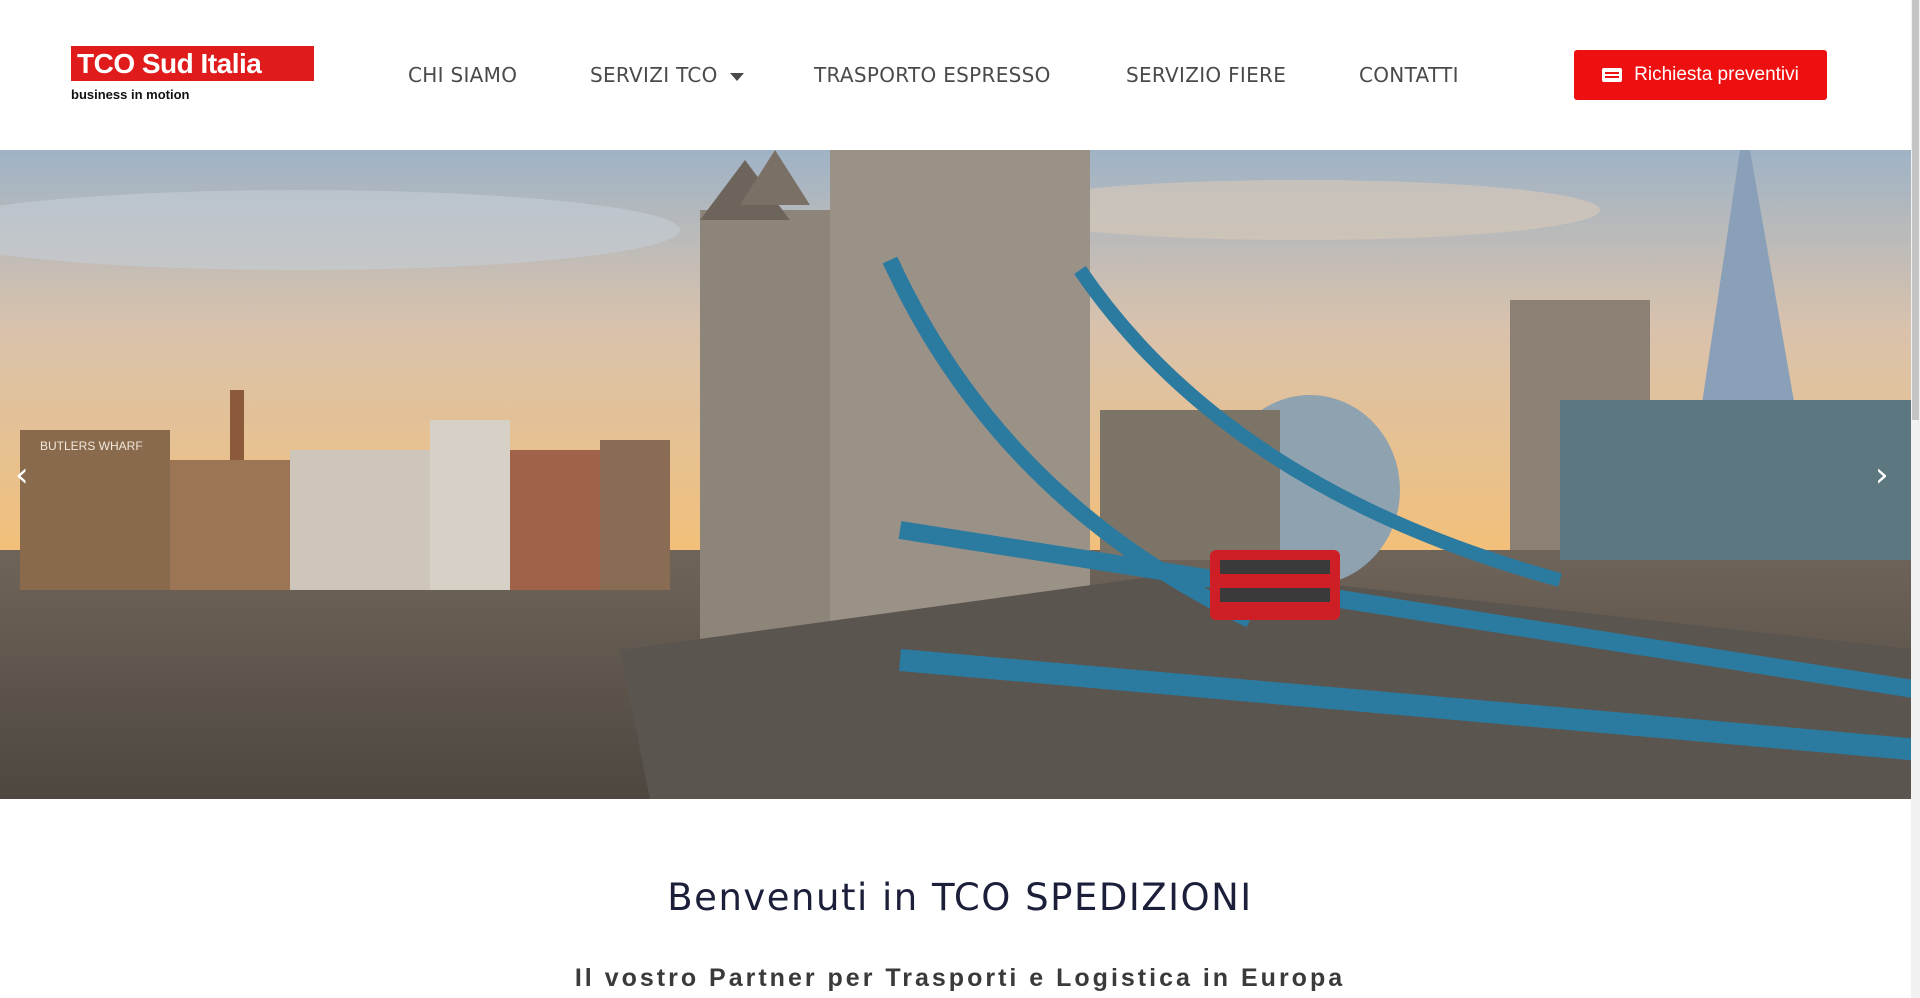 The height and width of the screenshot is (998, 1920). I want to click on request-quote-label: Richiesta preventivi, so click(1716, 74).